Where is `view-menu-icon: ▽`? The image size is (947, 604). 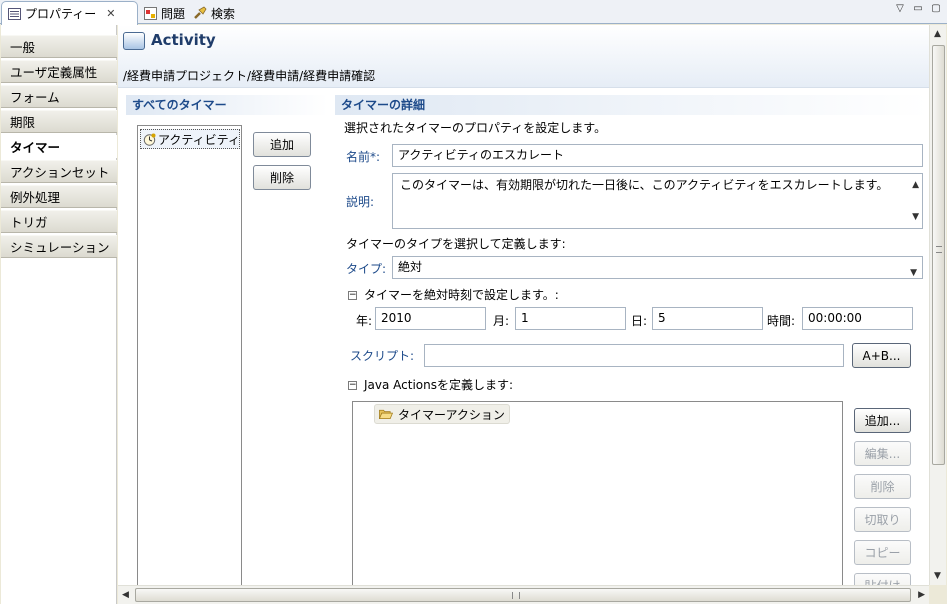 view-menu-icon: ▽ is located at coordinates (900, 8).